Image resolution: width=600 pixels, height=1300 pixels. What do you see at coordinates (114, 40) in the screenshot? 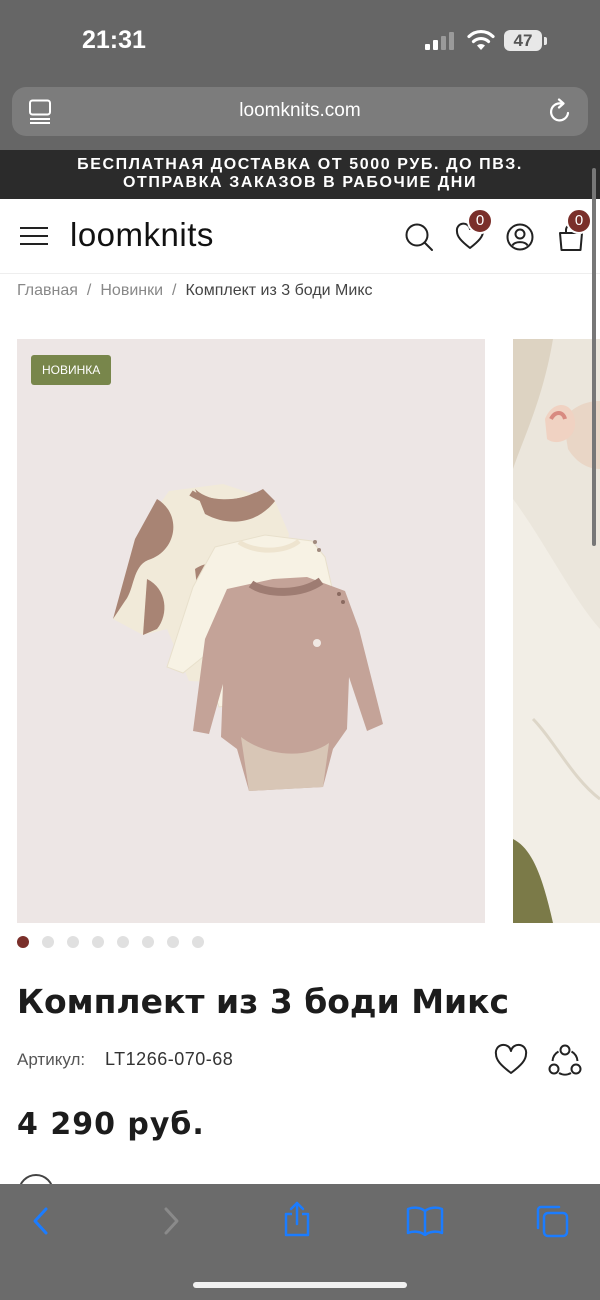
I see `status-time: 21:31` at bounding box center [114, 40].